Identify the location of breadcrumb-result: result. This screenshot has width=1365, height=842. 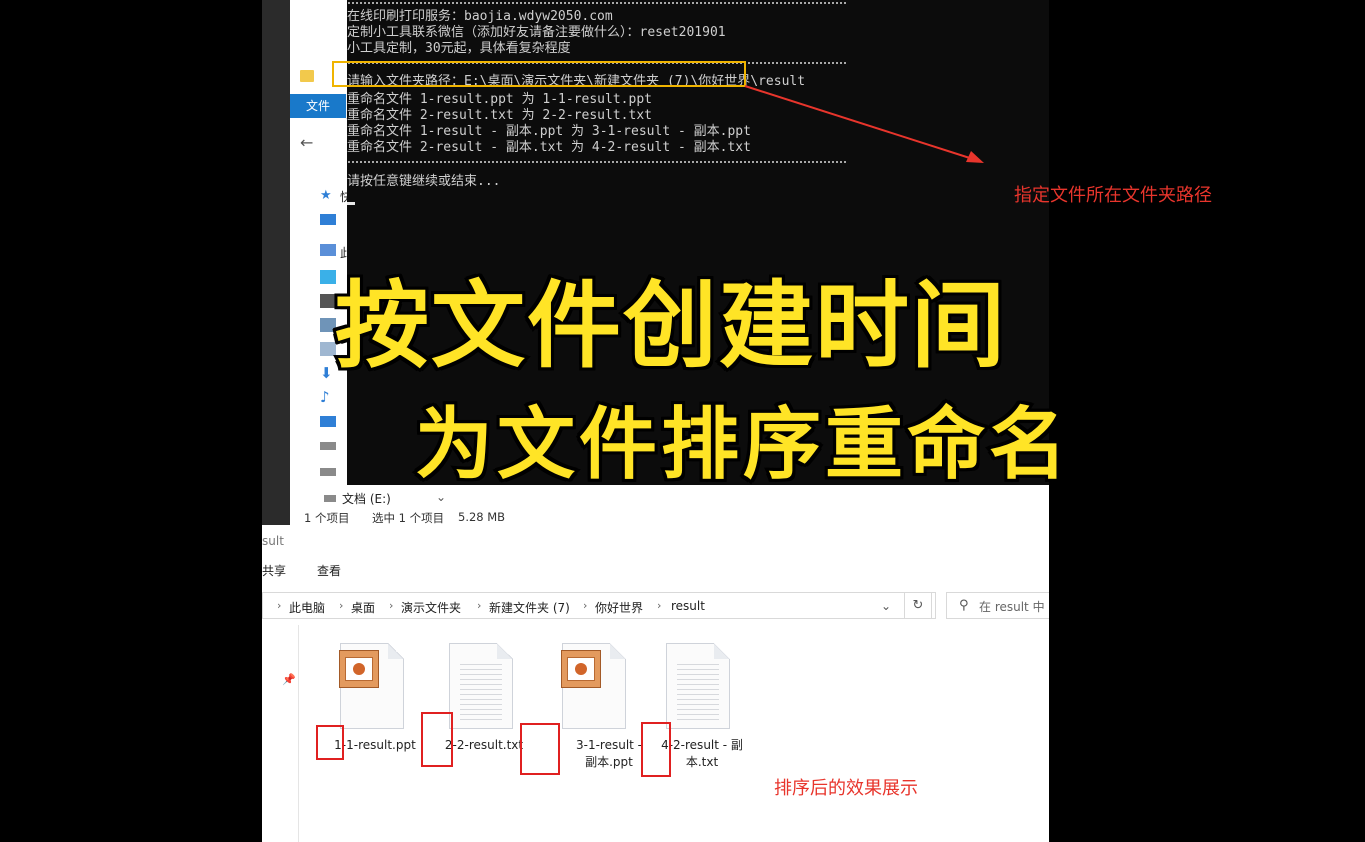
(688, 606).